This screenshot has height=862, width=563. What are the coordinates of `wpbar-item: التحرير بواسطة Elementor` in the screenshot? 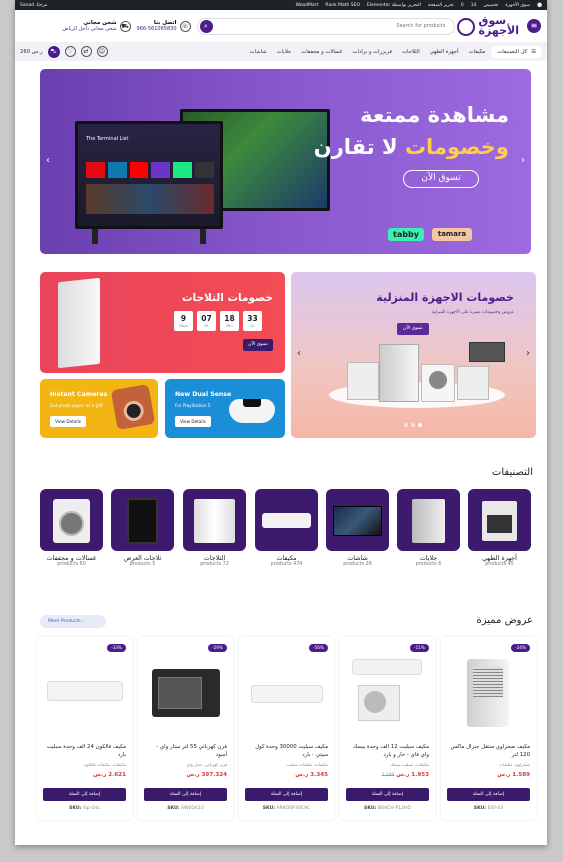 It's located at (394, 5).